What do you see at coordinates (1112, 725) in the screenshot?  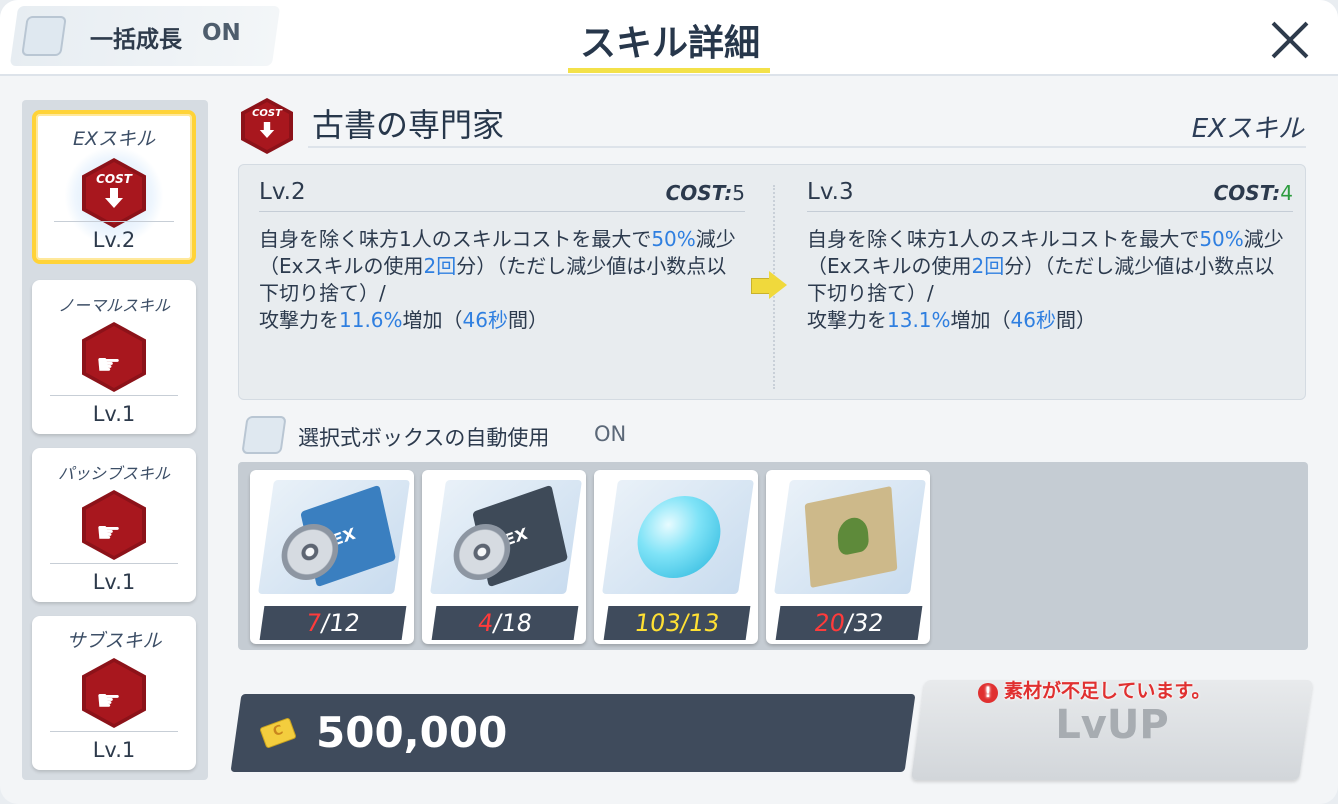 I see `lvup-label: LvUP` at bounding box center [1112, 725].